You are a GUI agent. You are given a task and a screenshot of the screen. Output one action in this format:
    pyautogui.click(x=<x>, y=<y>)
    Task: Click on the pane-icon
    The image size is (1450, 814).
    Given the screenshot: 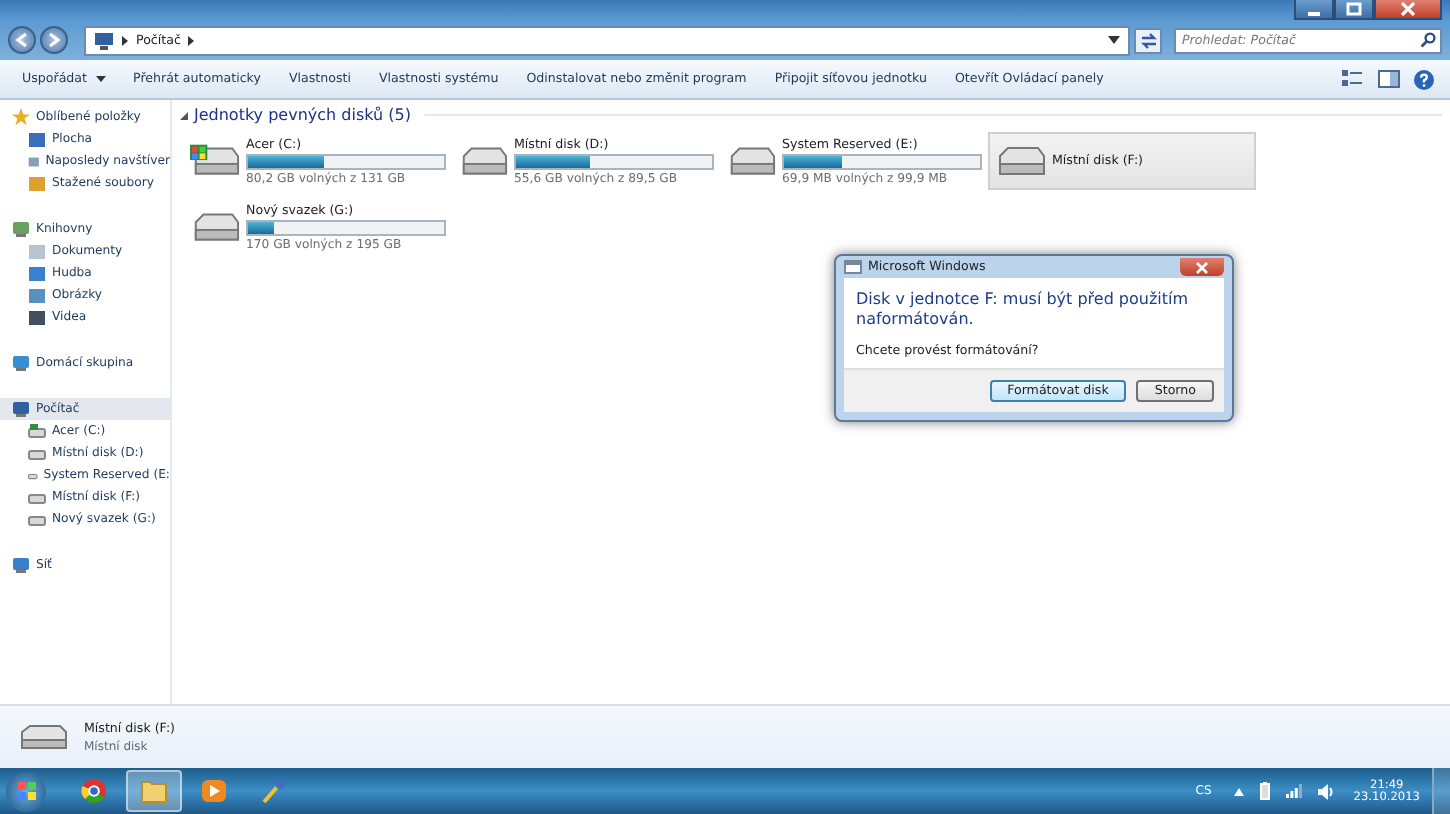 What is the action you would take?
    pyautogui.click(x=1388, y=79)
    